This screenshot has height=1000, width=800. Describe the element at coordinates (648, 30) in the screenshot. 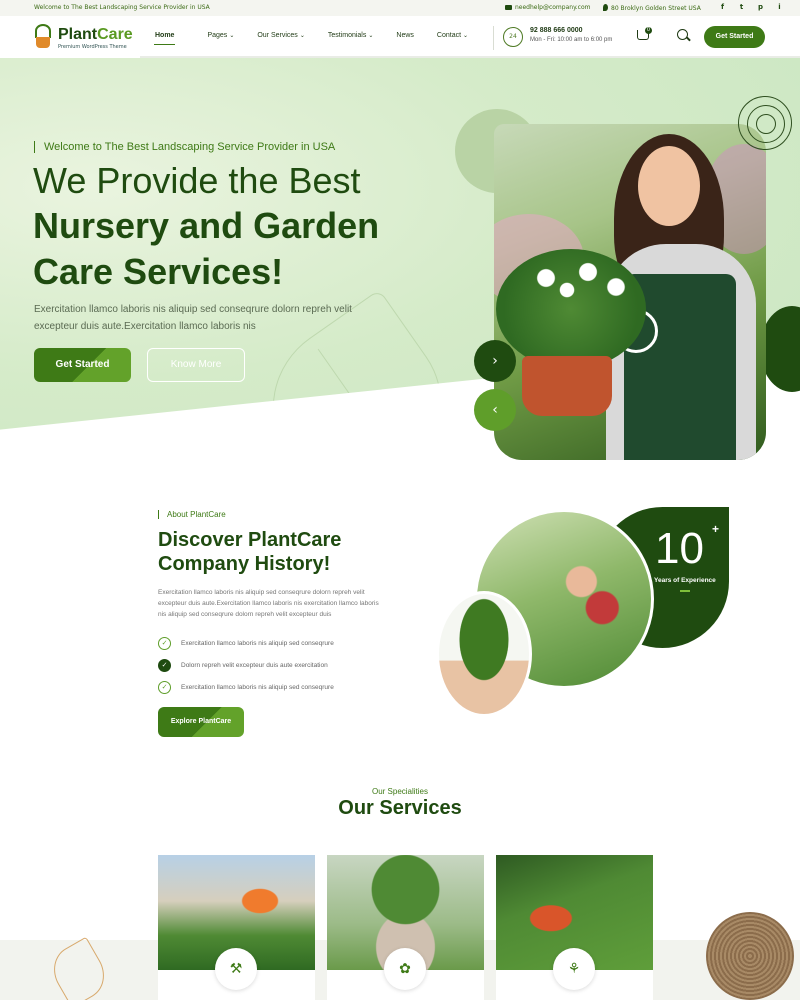

I see `cart-count-badge: 0` at that location.